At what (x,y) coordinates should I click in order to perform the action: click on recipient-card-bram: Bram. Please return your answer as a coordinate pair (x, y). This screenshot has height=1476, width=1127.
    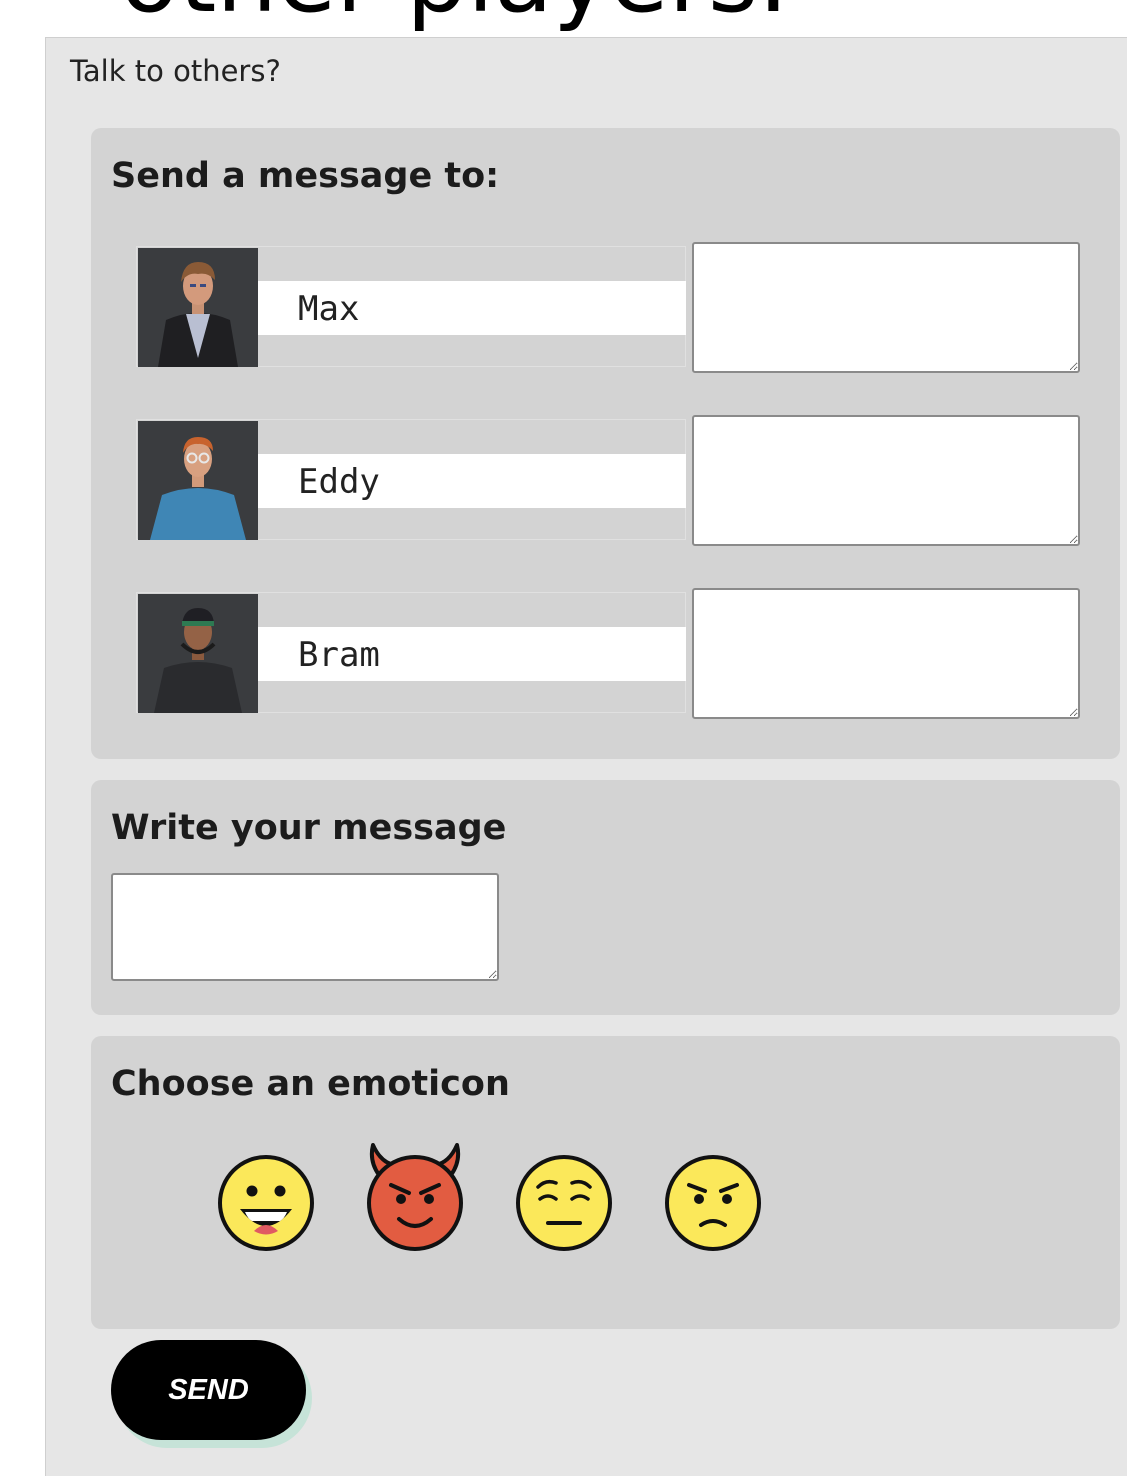
    Looking at the image, I should click on (411, 652).